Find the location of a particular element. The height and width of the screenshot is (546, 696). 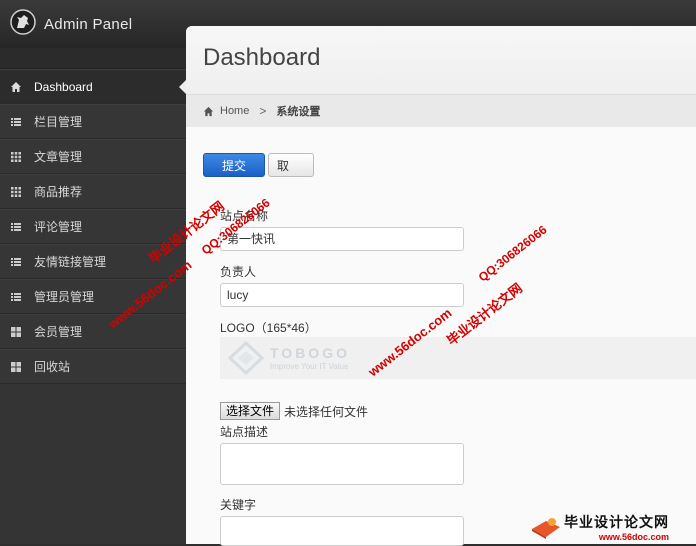

main-header: Dashboard is located at coordinates (441, 60).